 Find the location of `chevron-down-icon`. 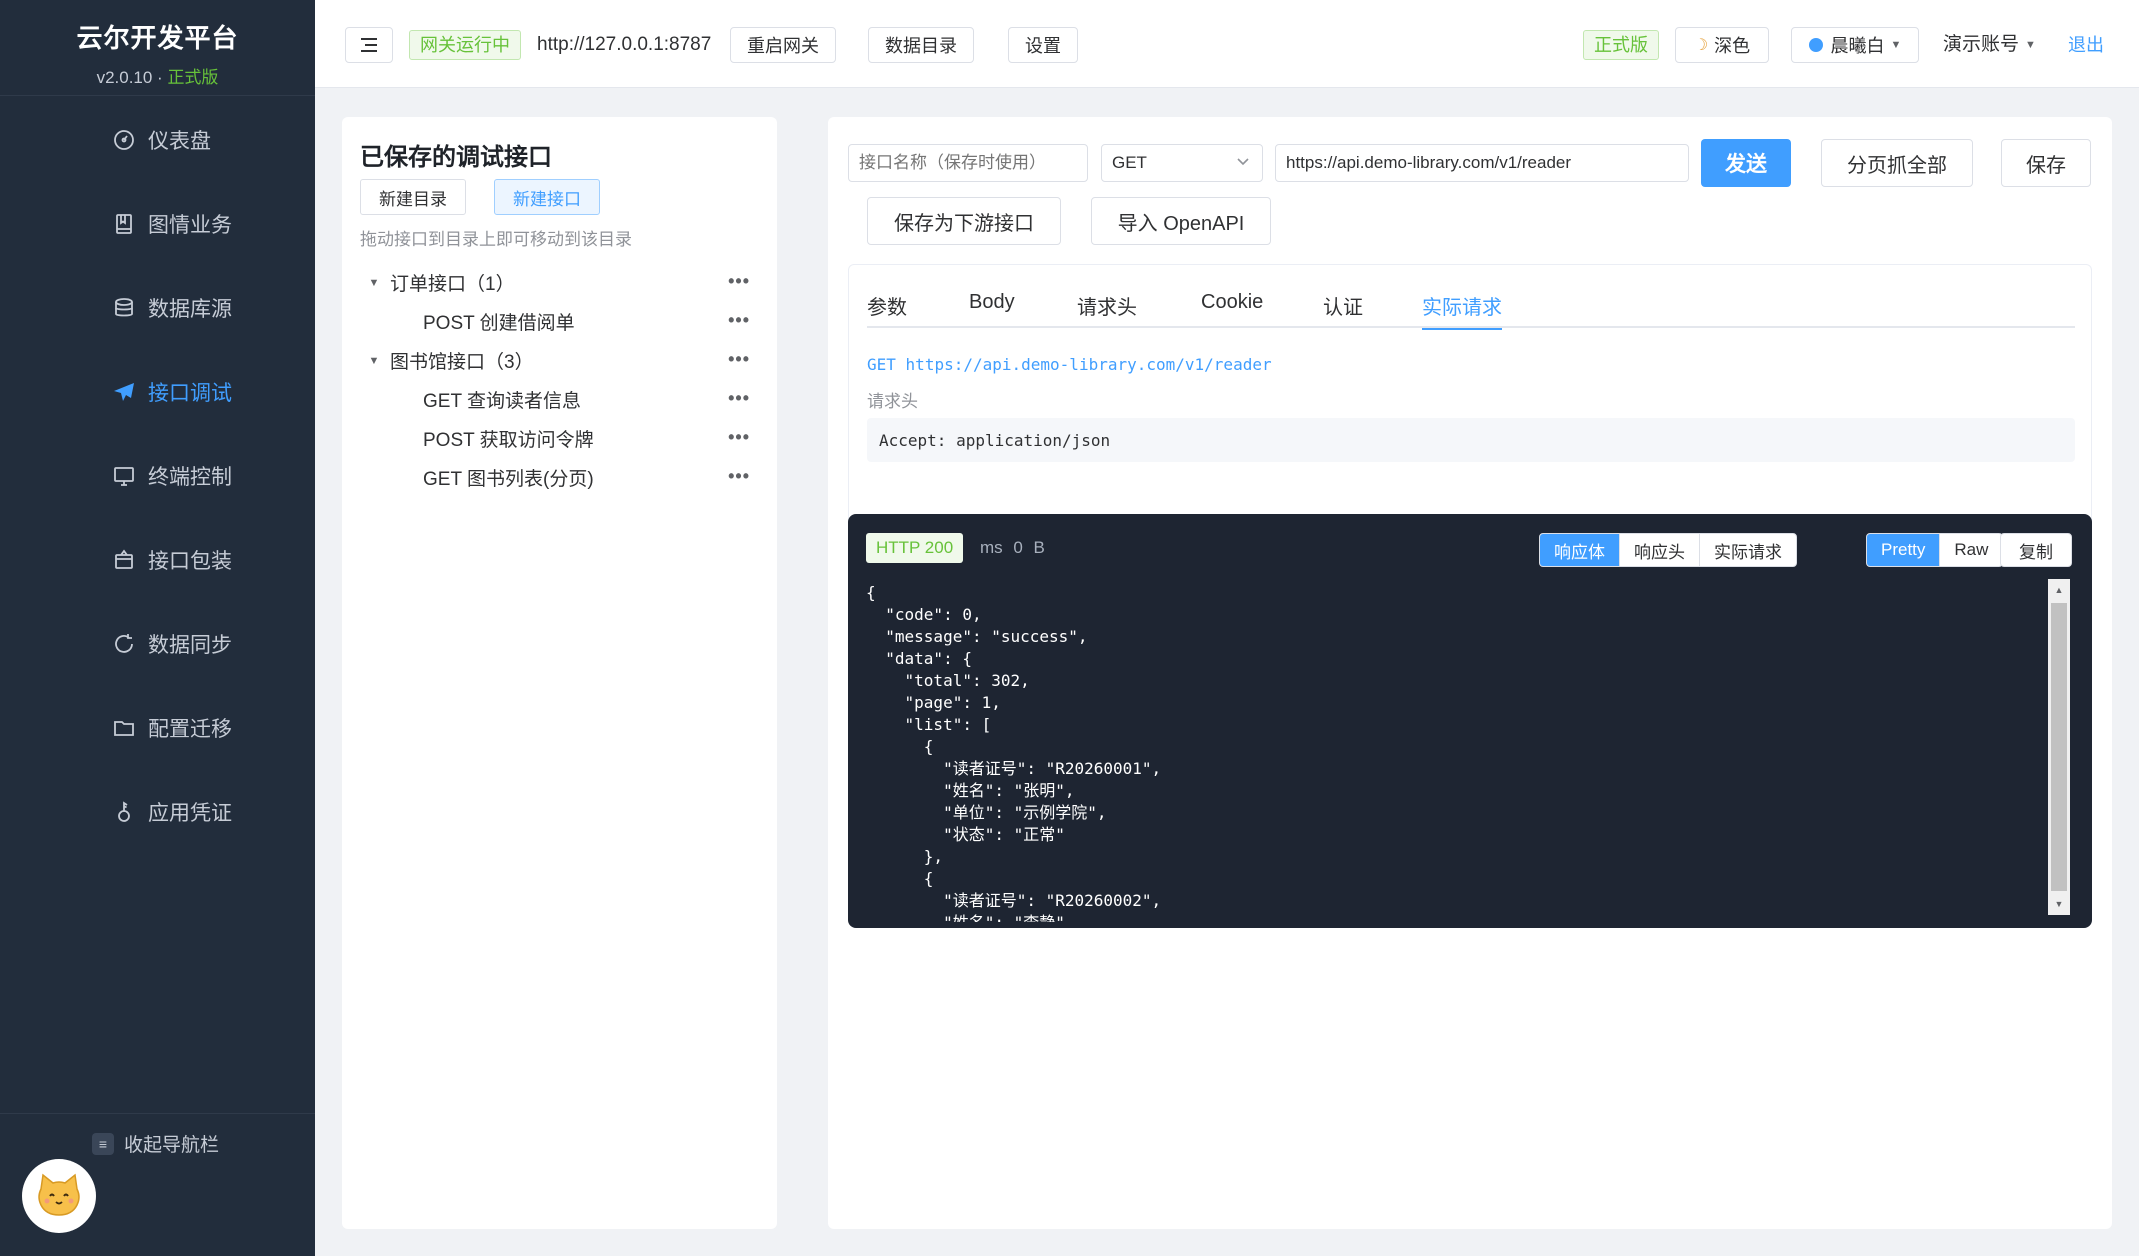

chevron-down-icon is located at coordinates (1243, 162).